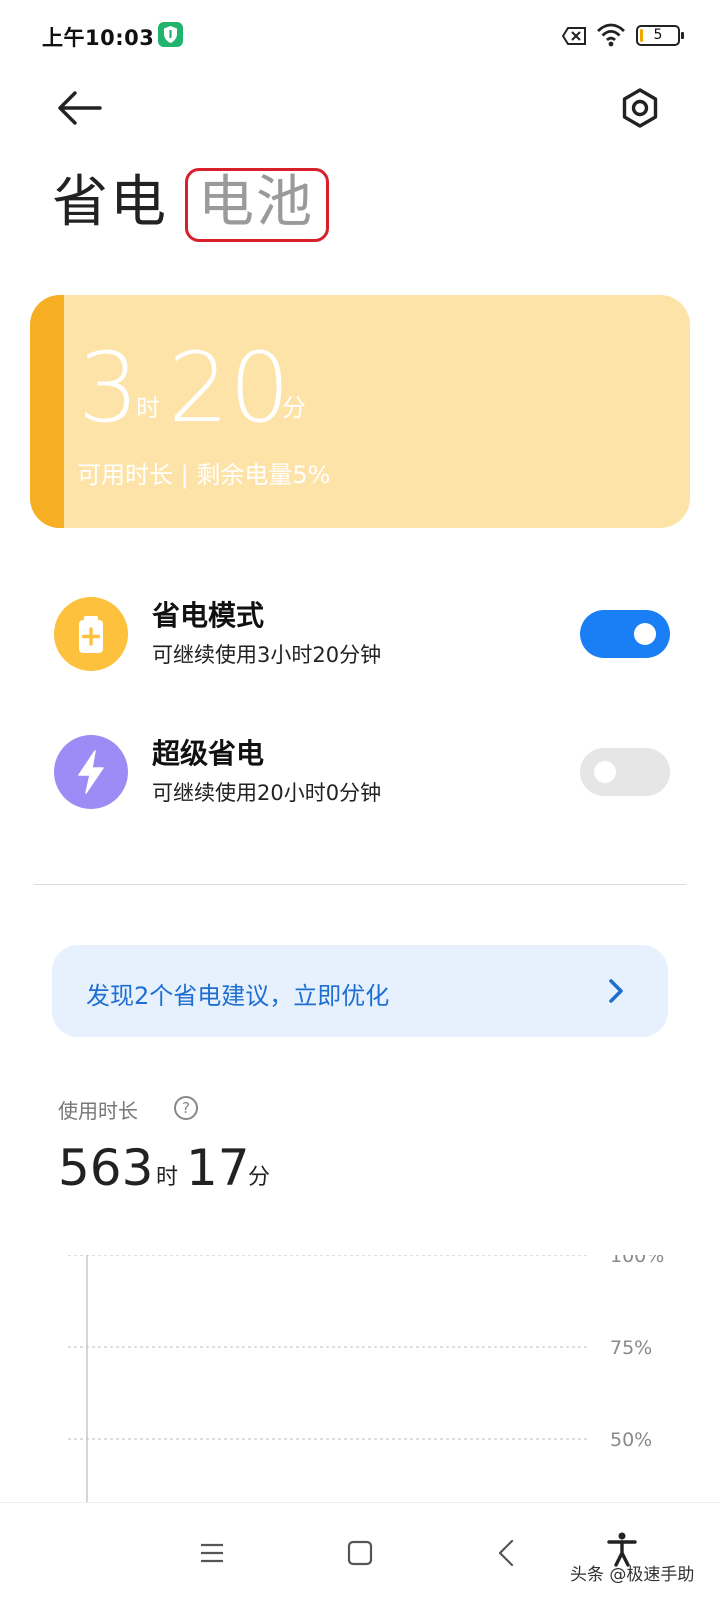 The height and width of the screenshot is (1600, 720). I want to click on menu-icon, so click(212, 1553).